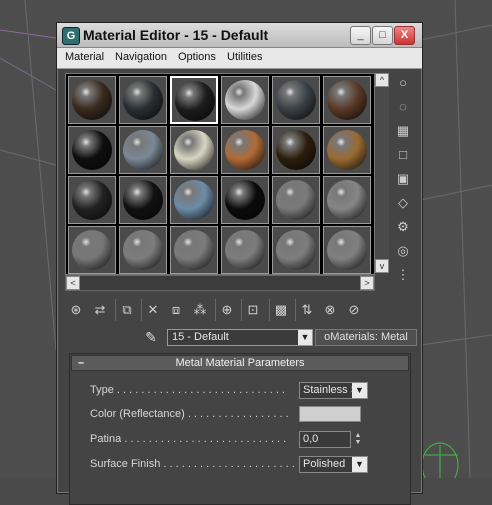 The width and height of the screenshot is (492, 505). Describe the element at coordinates (252, 310) in the screenshot. I see `material-id-channel-icon: ⊡` at that location.